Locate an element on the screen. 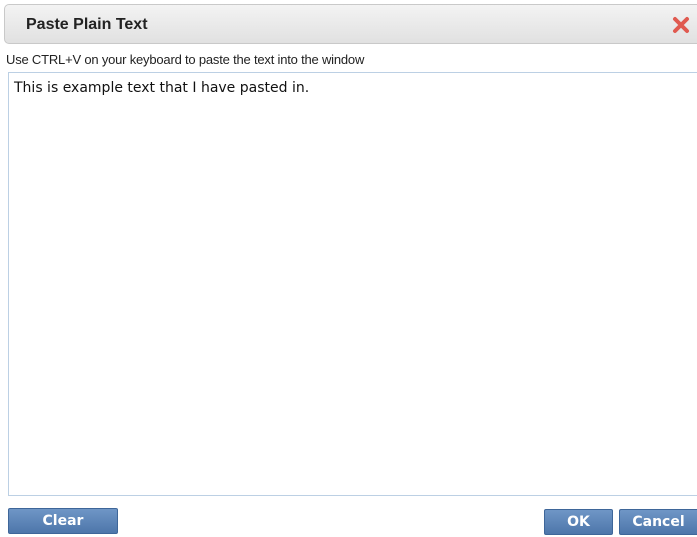 This screenshot has width=697, height=537. dialog-title: Paste Plain Text is located at coordinates (87, 24).